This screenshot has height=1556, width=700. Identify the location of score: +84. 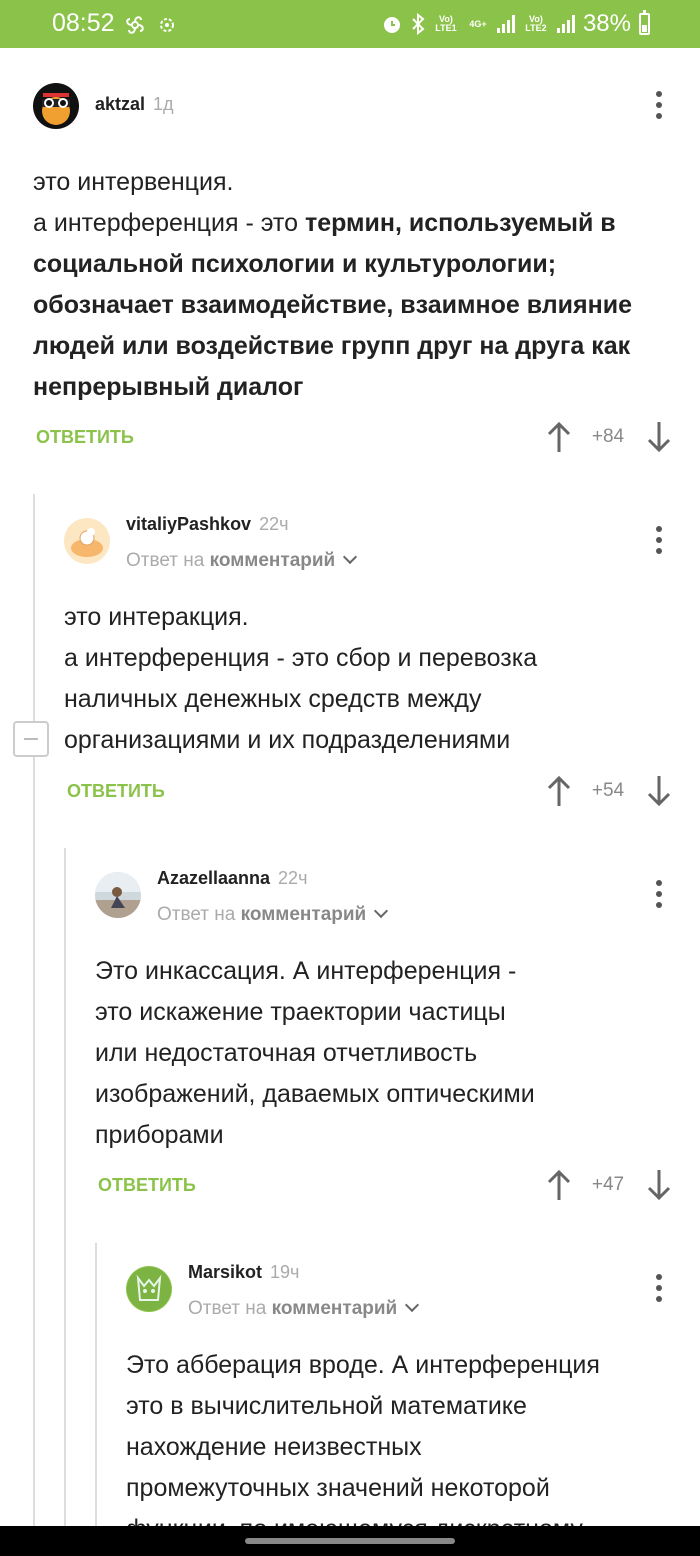
(608, 436).